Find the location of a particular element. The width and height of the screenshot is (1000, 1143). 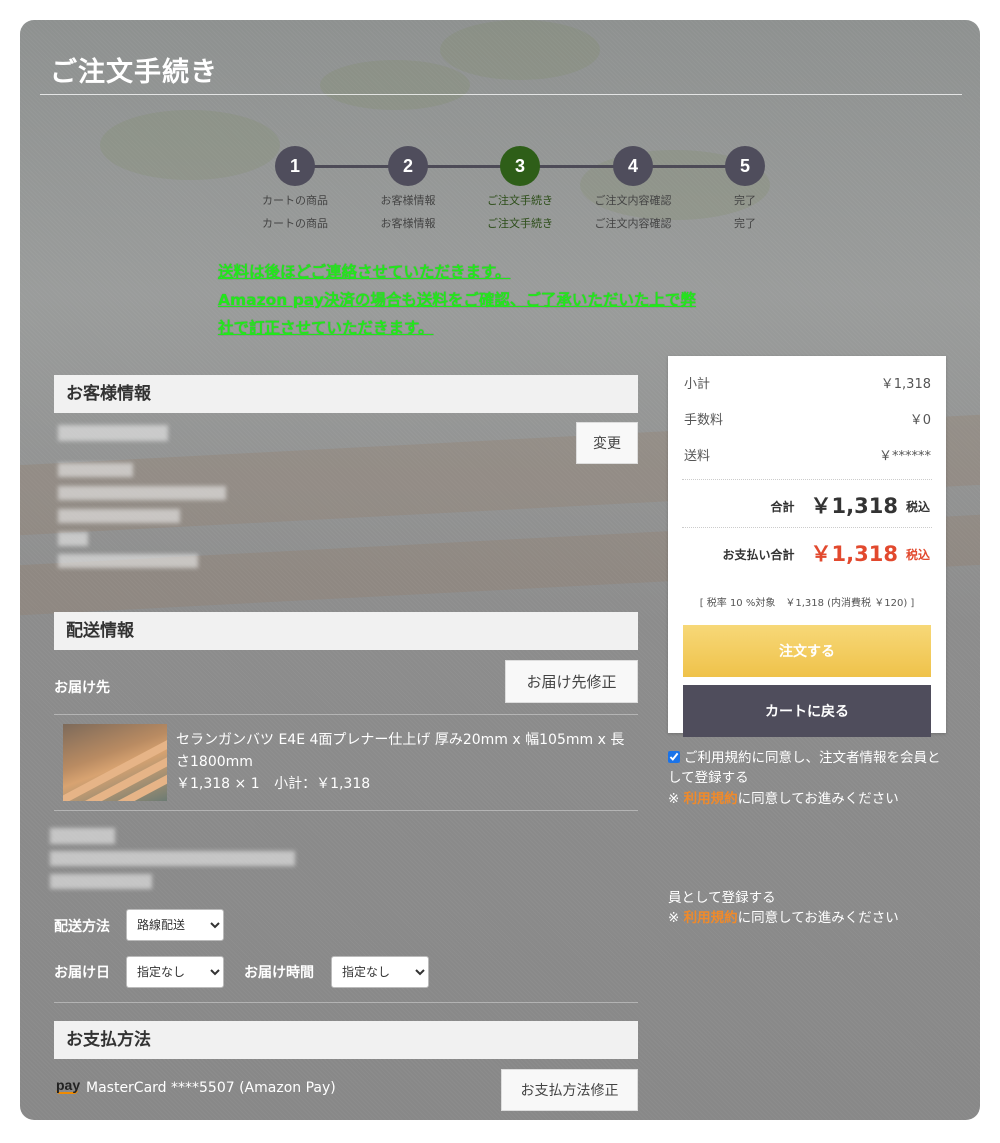

payment-total-tax-label: 税込 is located at coordinates (917, 555).